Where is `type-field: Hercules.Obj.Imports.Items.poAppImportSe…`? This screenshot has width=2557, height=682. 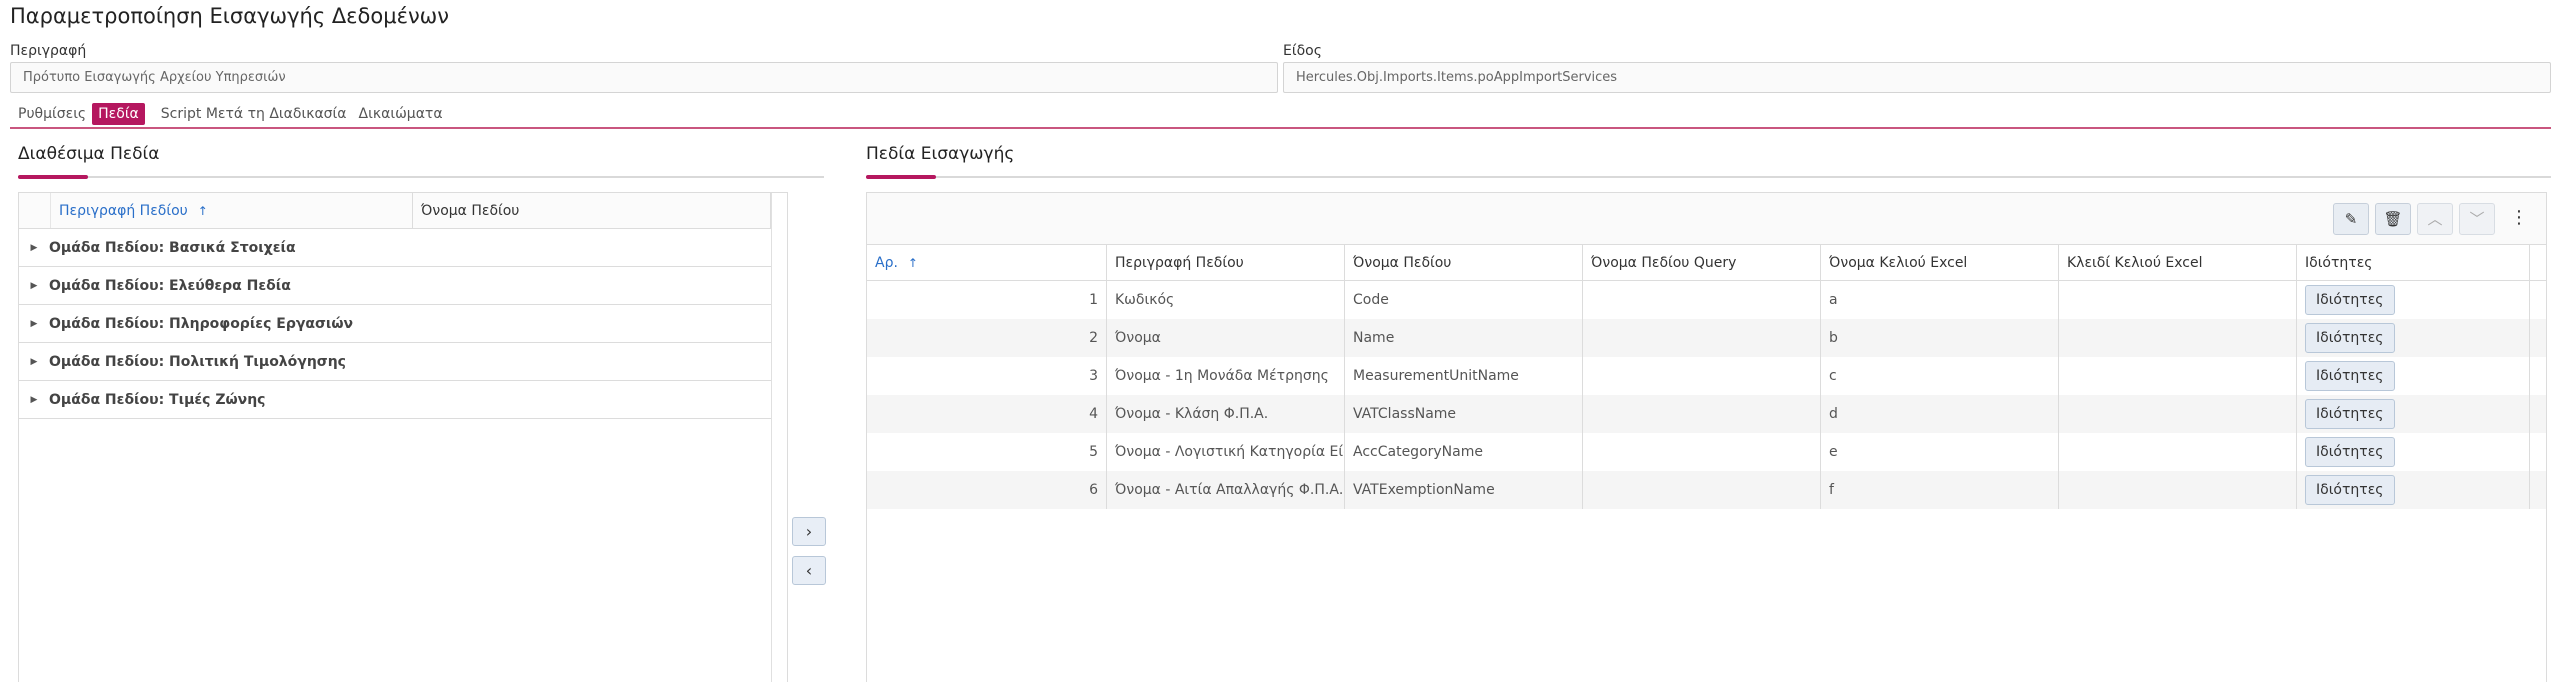
type-field: Hercules.Obj.Imports.Items.poAppImportSe… is located at coordinates (1917, 77).